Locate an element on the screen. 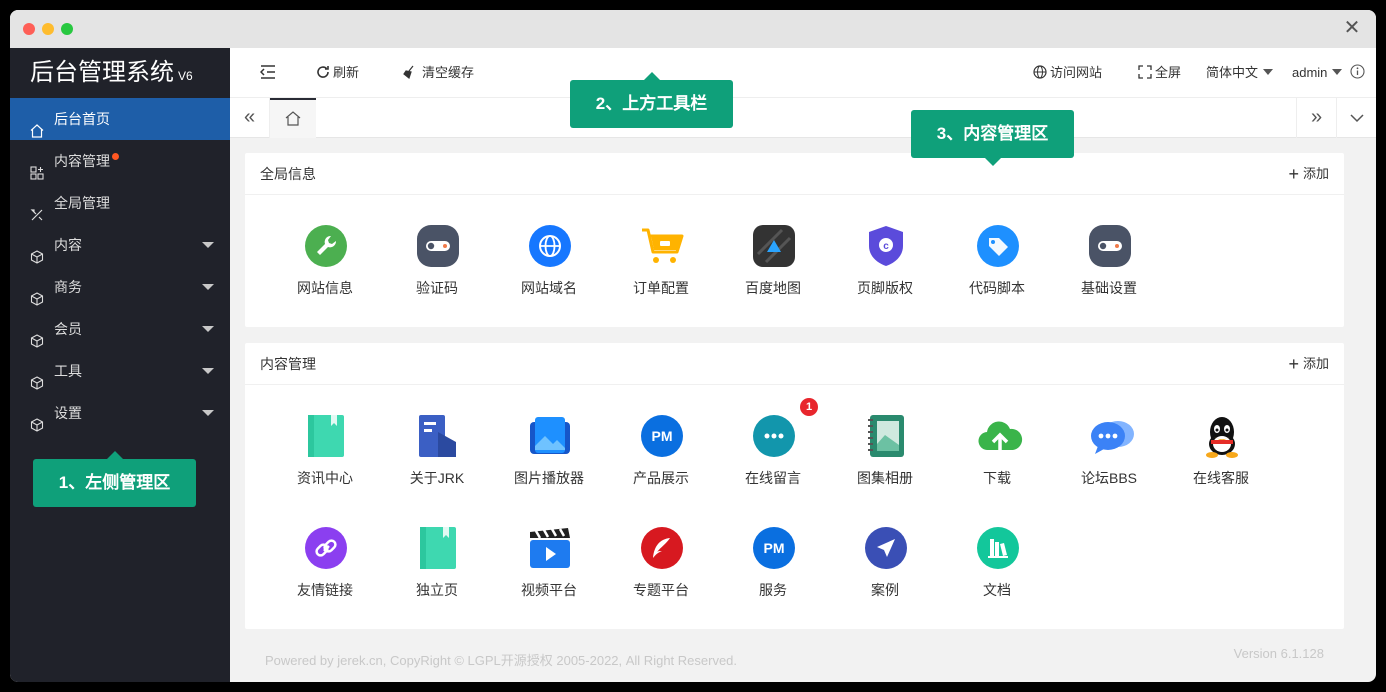 This screenshot has width=1386, height=692. menu-fold-icon is located at coordinates (267, 72).